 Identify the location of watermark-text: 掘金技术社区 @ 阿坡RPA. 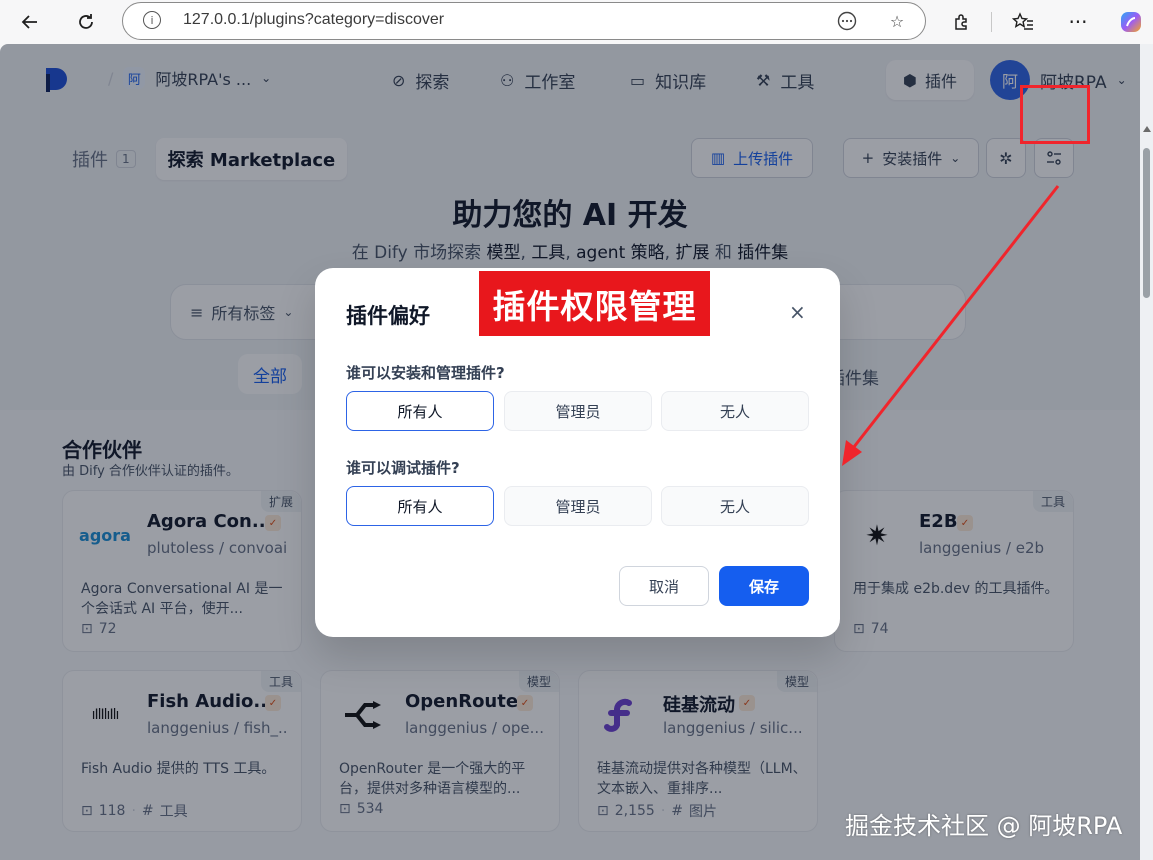
(984, 826).